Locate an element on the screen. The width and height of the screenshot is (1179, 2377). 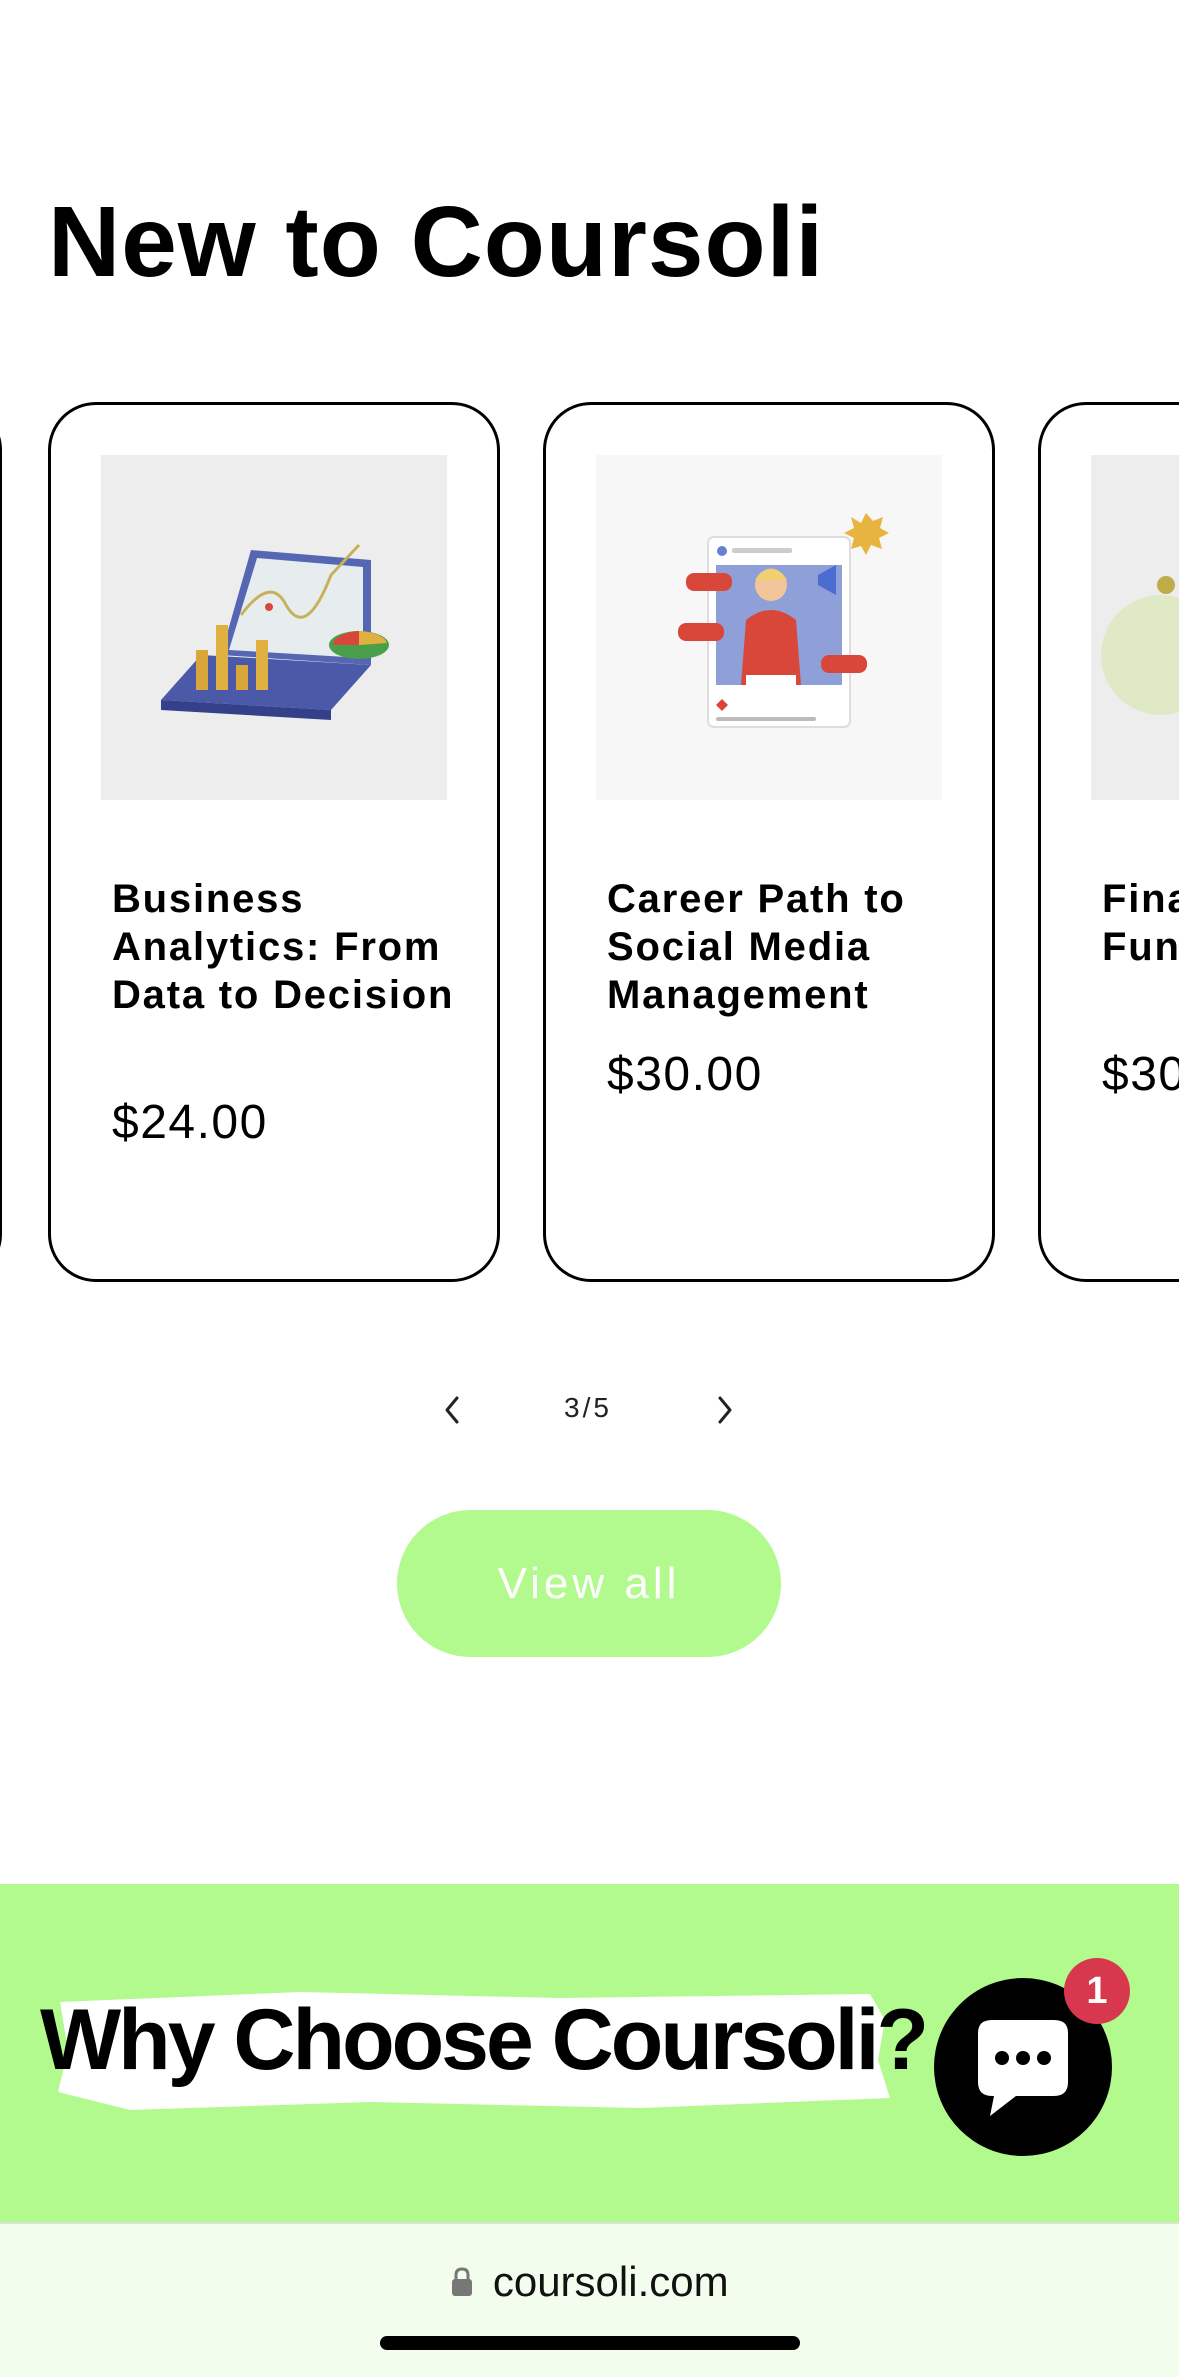
next-slide-button is located at coordinates (724, 1410).